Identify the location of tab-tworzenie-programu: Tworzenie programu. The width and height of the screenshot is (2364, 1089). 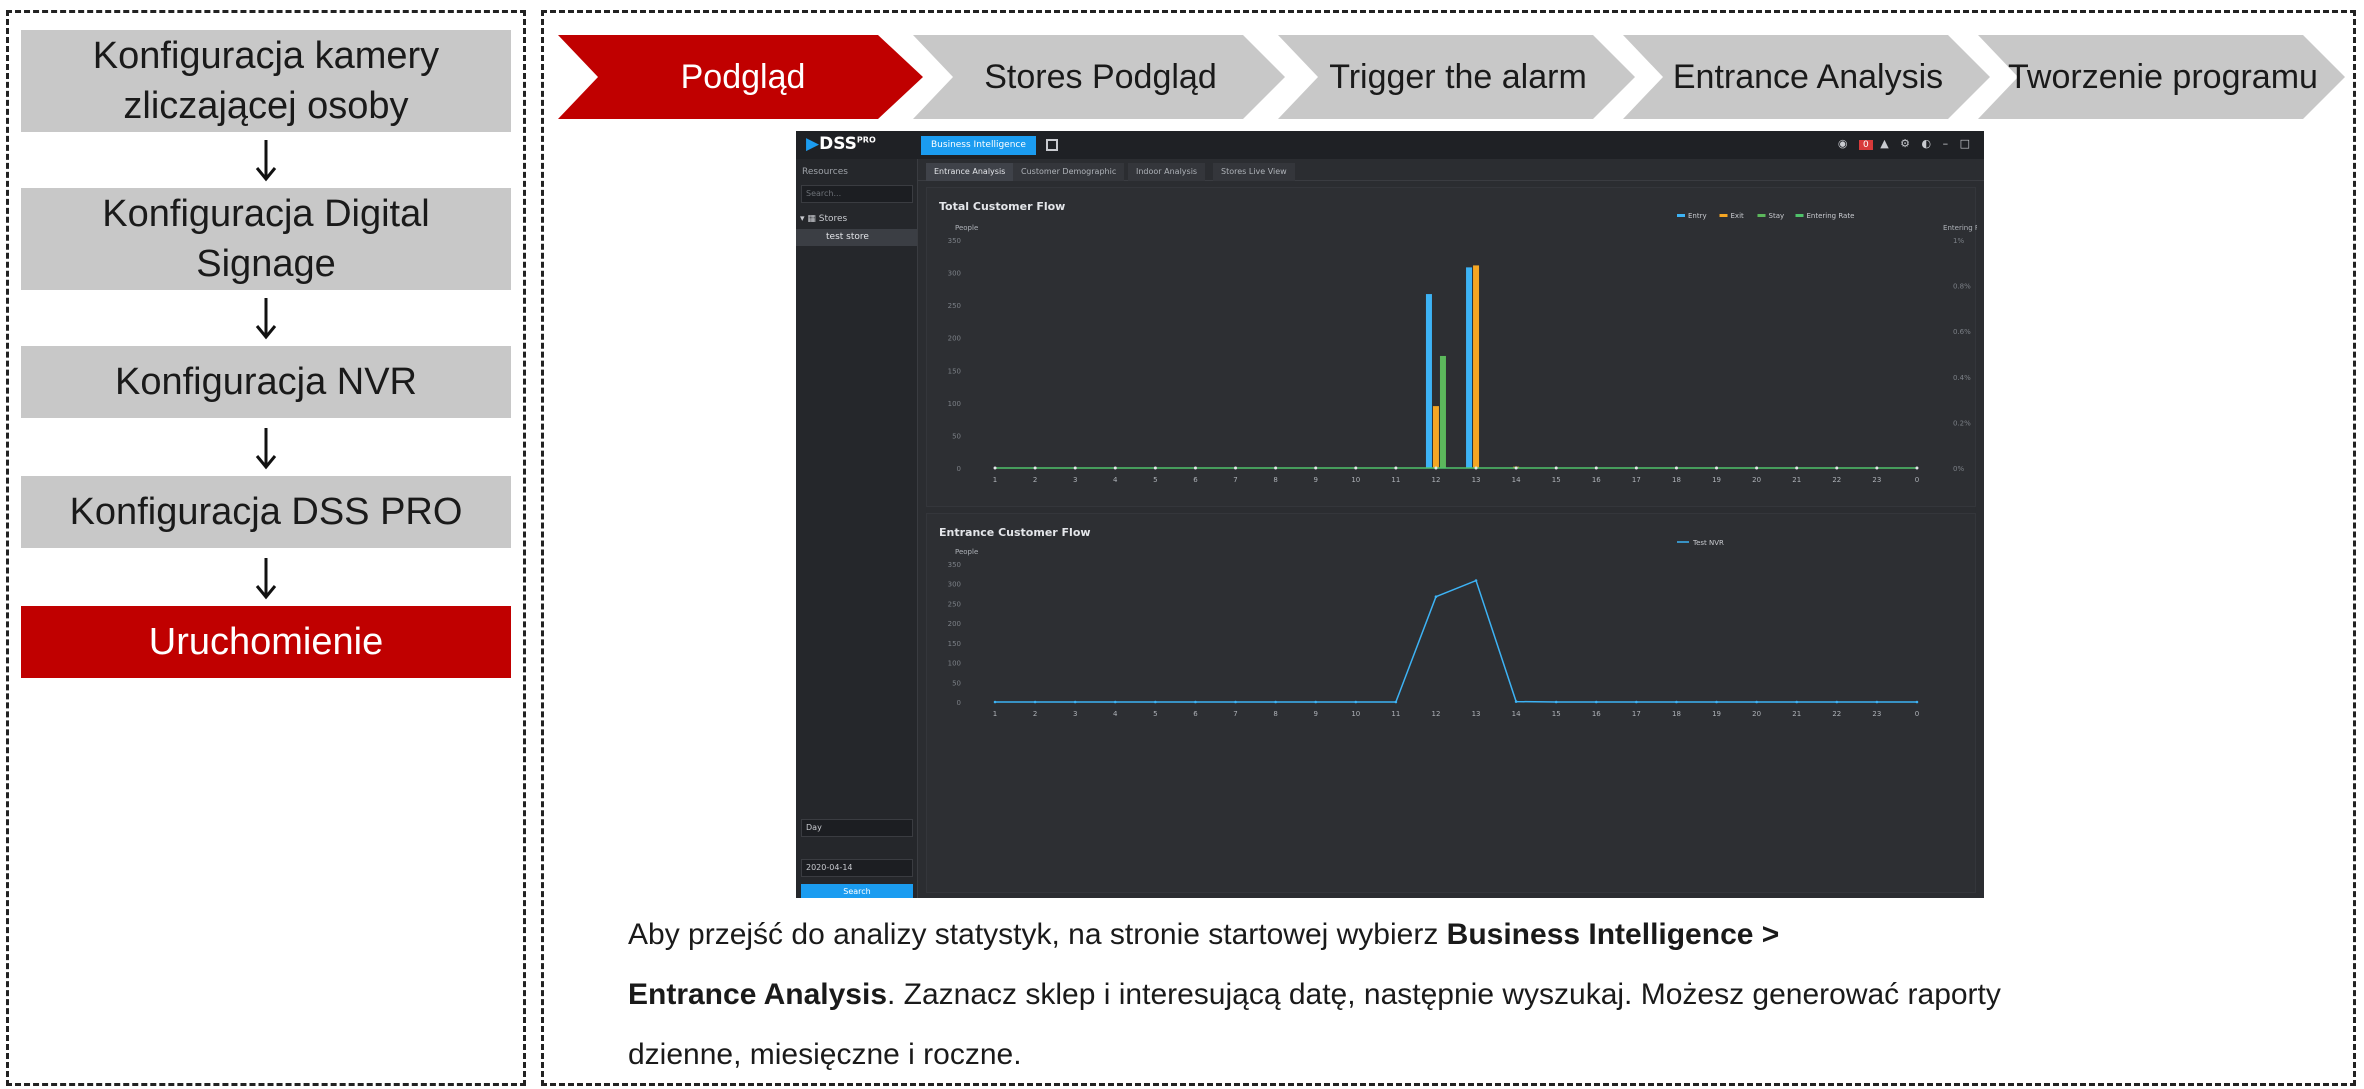
(2163, 77).